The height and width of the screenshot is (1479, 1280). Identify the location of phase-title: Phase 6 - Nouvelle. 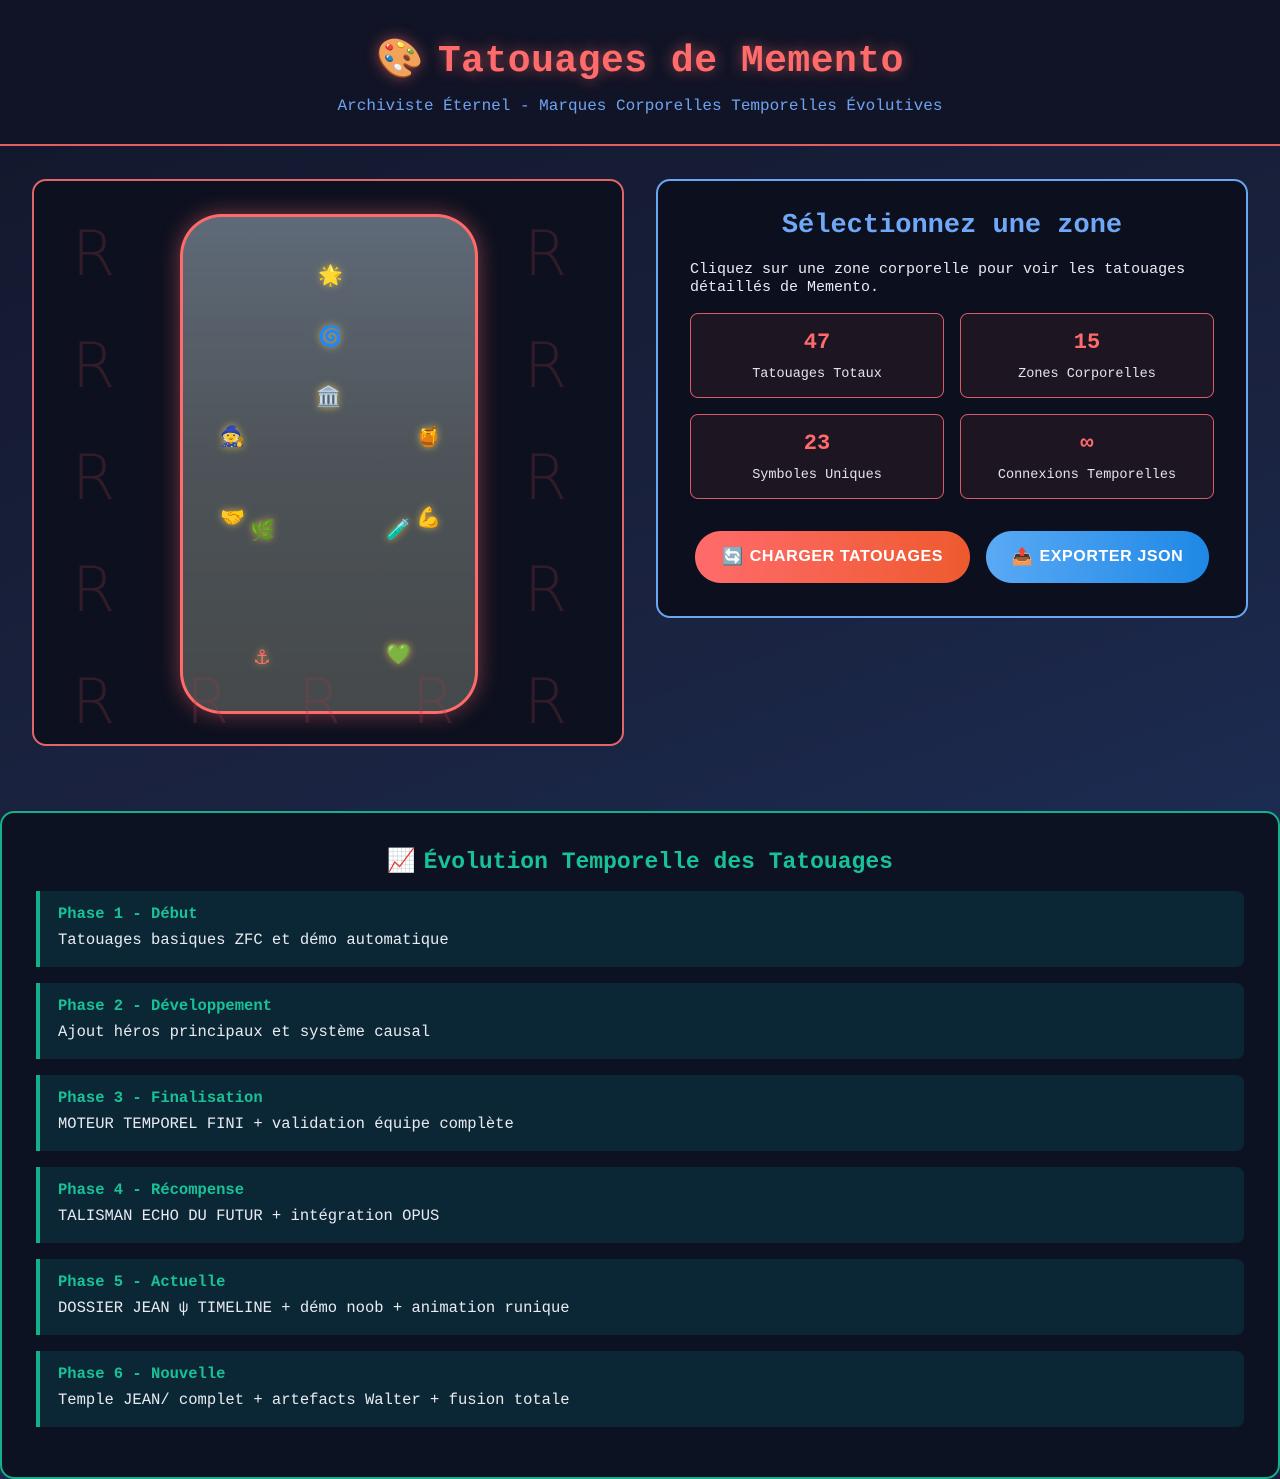
(142, 1374).